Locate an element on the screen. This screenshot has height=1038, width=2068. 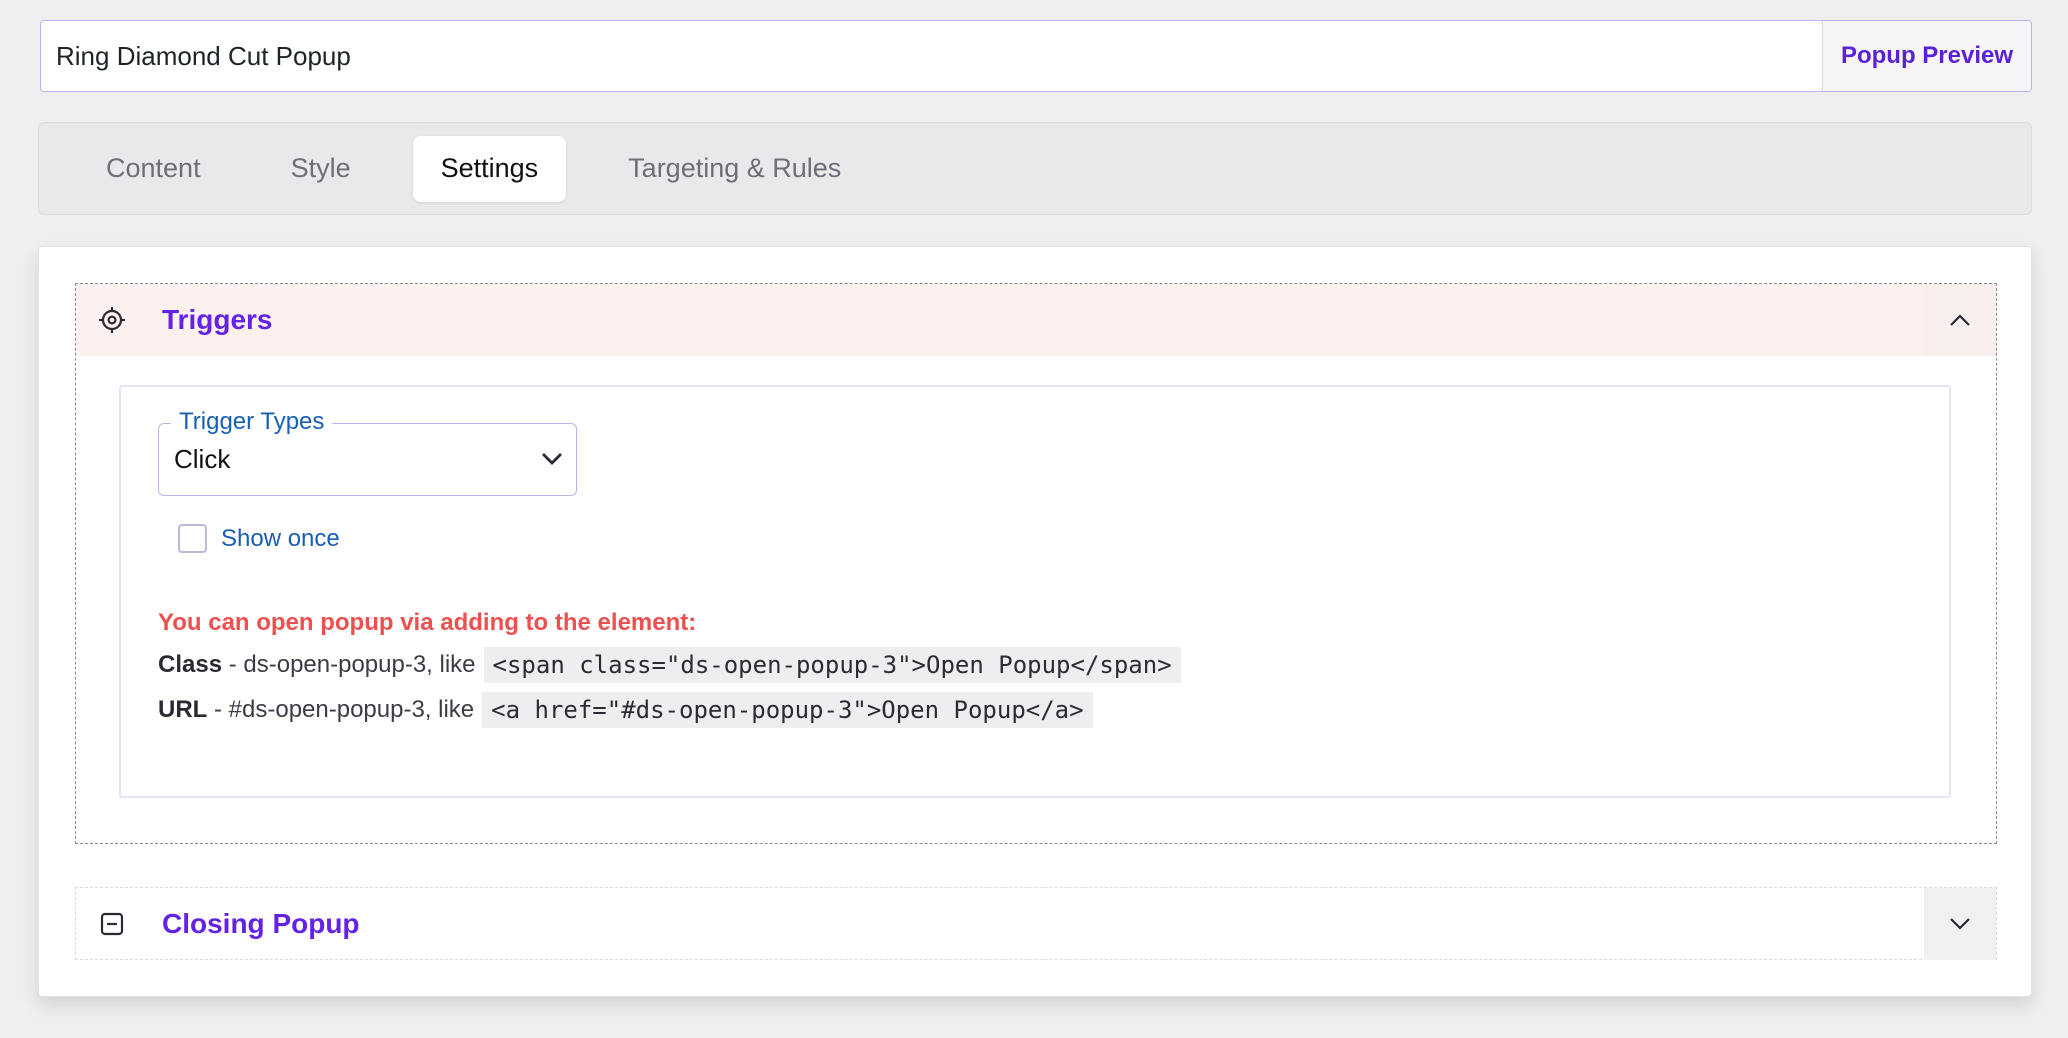
popup-title-row: Popup Preview is located at coordinates (1036, 56).